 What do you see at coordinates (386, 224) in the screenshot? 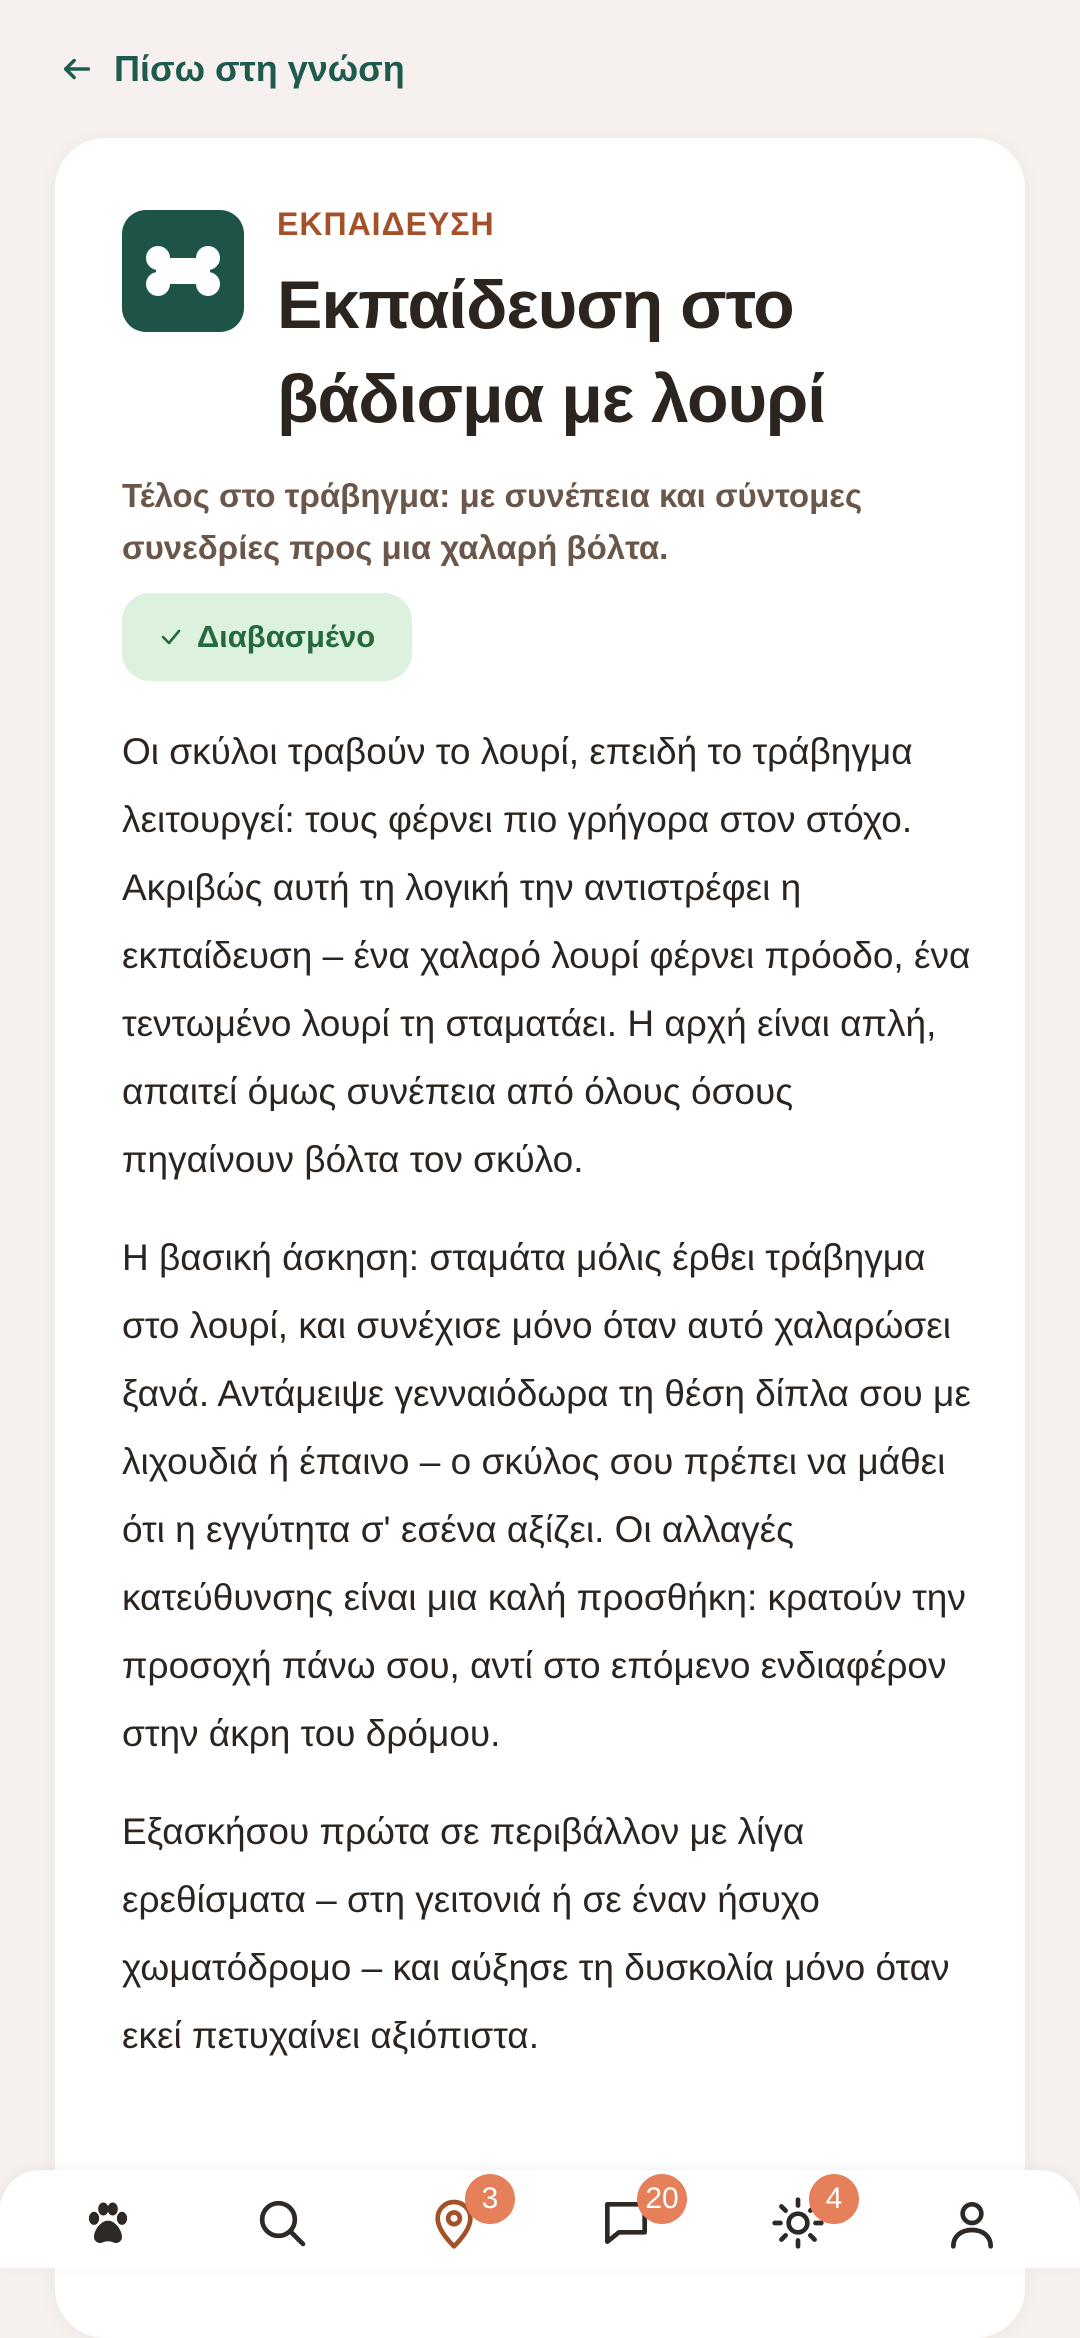
I see `article-category: ΕΚΠΑΙΔΕΥΣΗ` at bounding box center [386, 224].